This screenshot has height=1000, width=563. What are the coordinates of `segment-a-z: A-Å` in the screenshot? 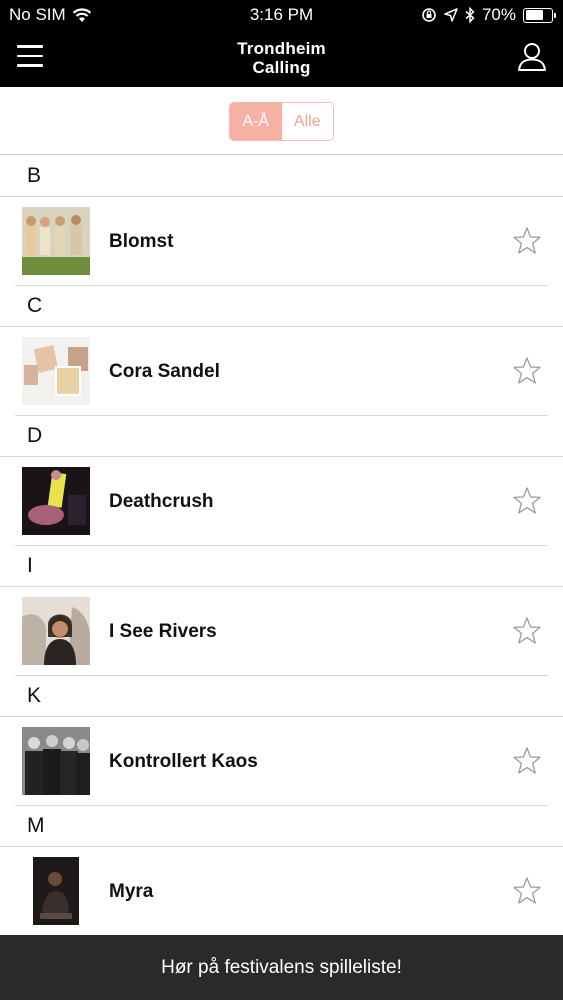 It's located at (256, 121).